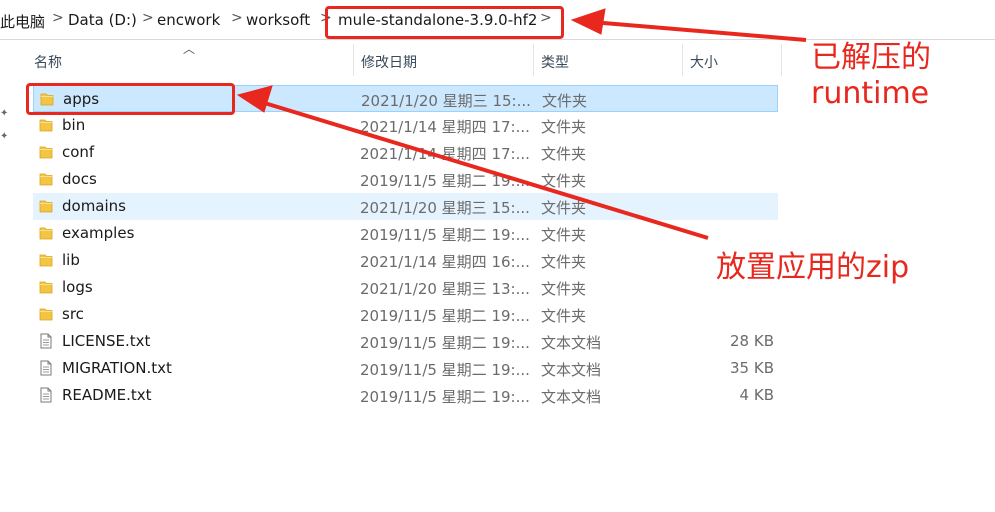 Image resolution: width=995 pixels, height=512 pixels. What do you see at coordinates (483, 169) in the screenshot?
I see `arrow-line-zip` at bounding box center [483, 169].